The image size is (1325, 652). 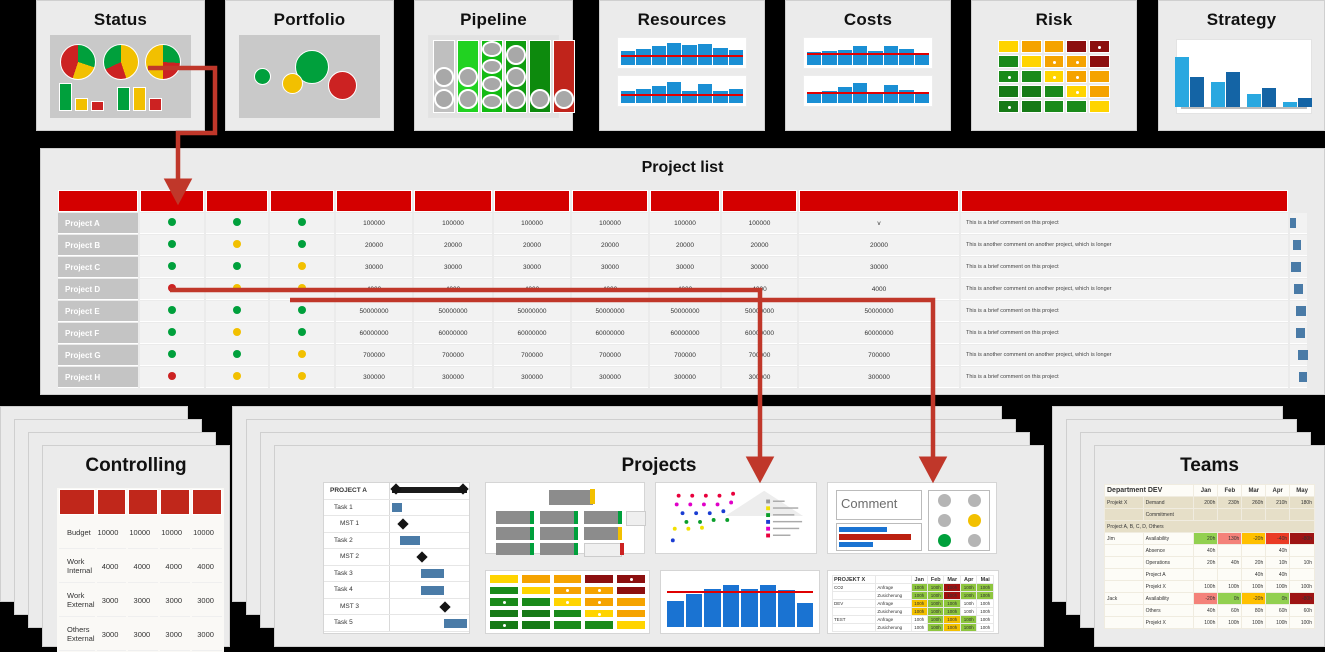 What do you see at coordinates (532, 289) in the screenshot?
I see `value-cell-2: 4000` at bounding box center [532, 289].